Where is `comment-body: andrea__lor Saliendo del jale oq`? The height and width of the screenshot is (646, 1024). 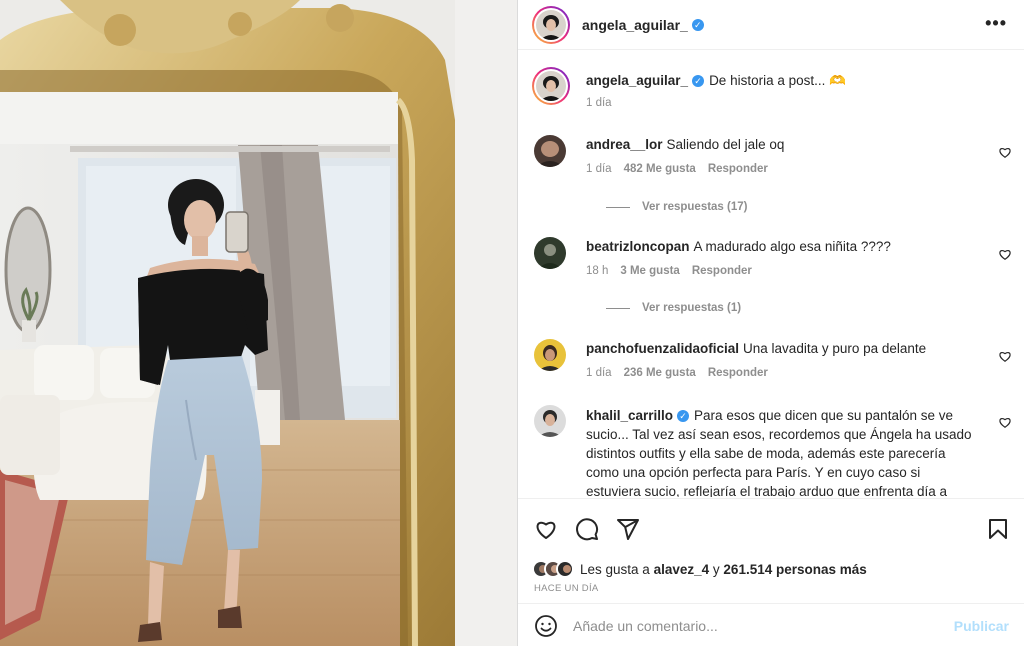 comment-body: andrea__lor Saliendo del jale oq is located at coordinates (781, 145).